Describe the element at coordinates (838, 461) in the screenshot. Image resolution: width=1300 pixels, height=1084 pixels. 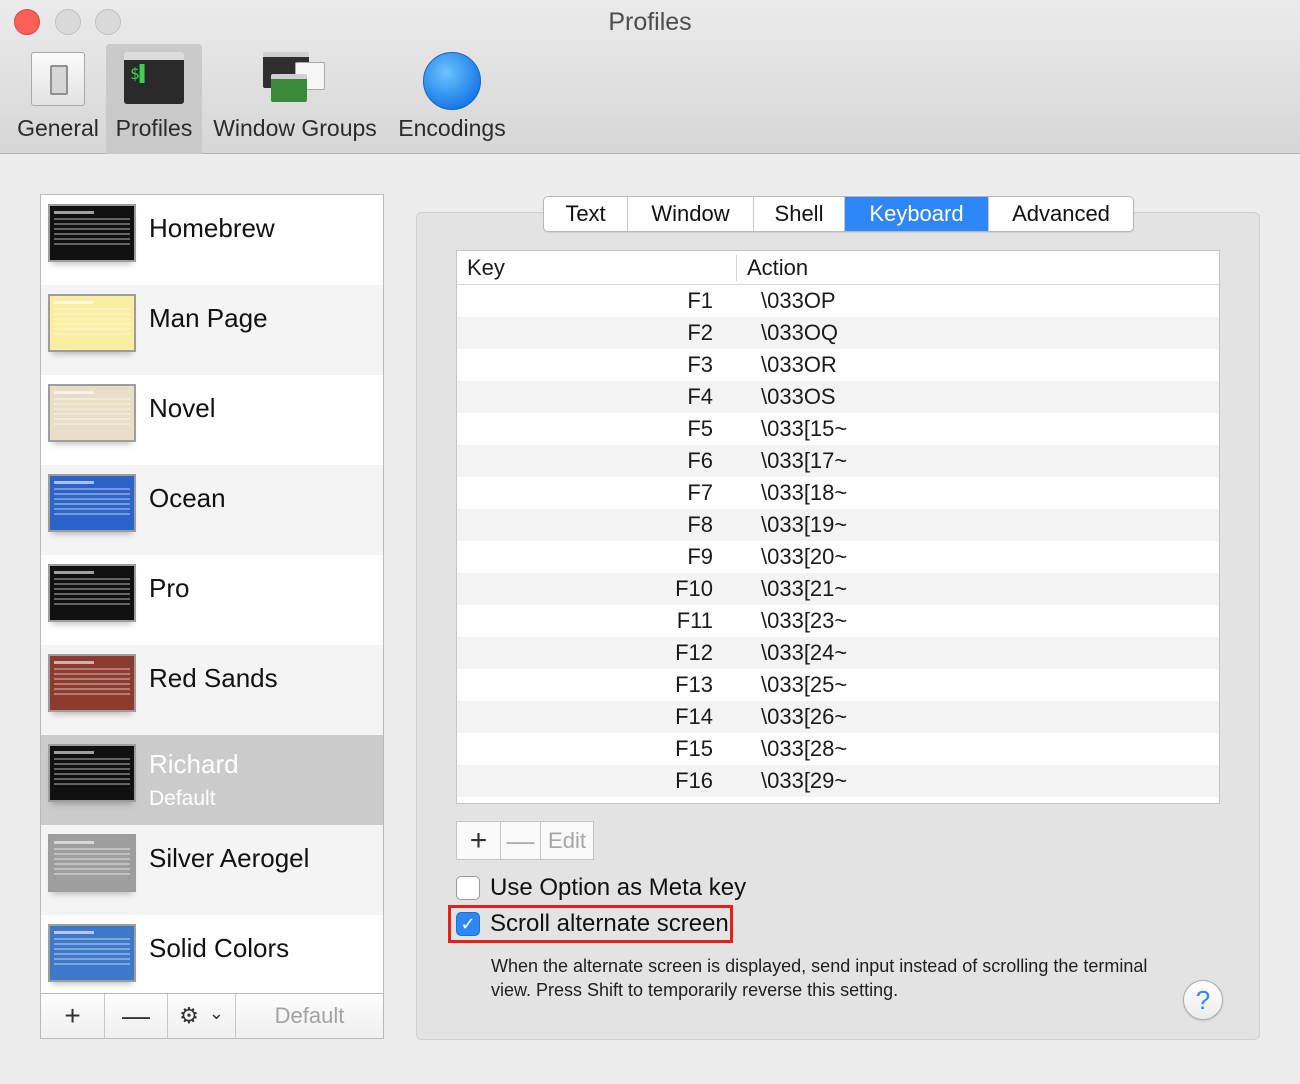
I see `table-row: F6 \033[17~` at that location.